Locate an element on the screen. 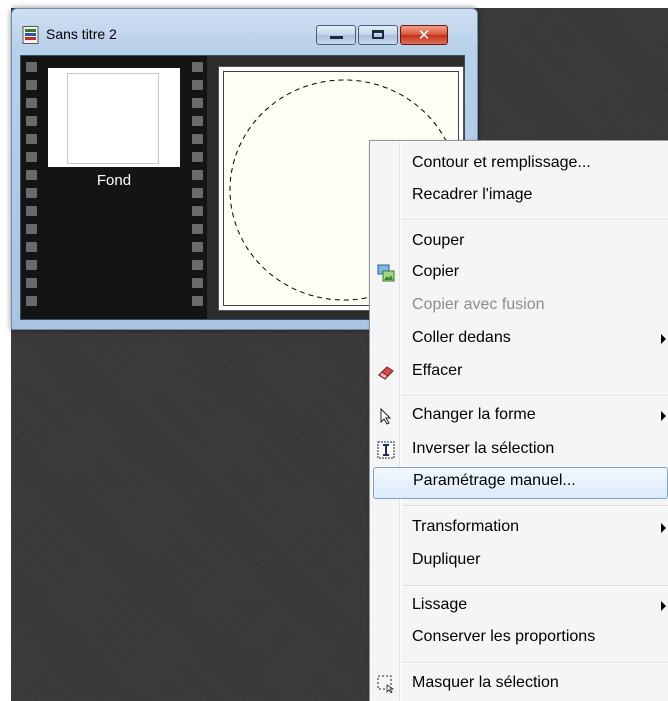 This screenshot has width=668, height=701. minimize-button is located at coordinates (336, 35).